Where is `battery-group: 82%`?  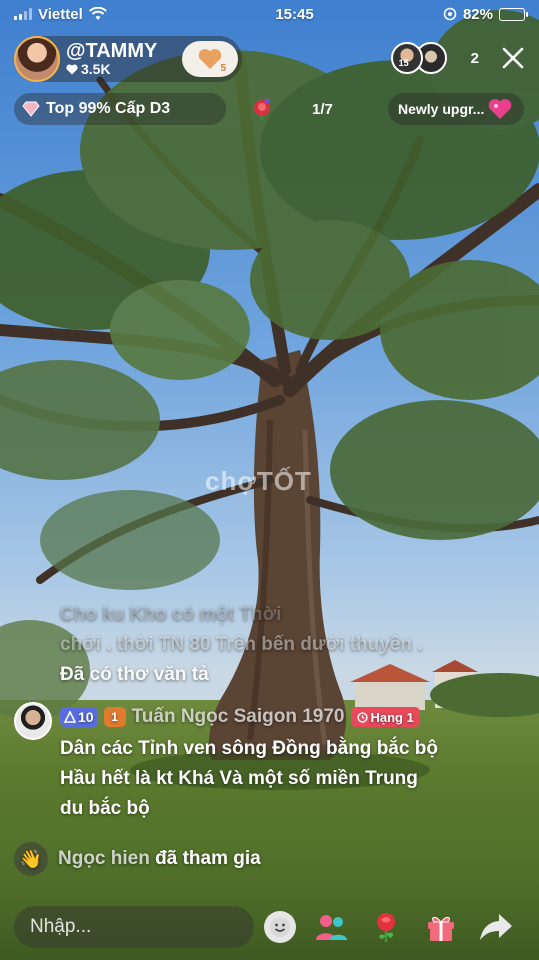
battery-group: 82% is located at coordinates (451, 14).